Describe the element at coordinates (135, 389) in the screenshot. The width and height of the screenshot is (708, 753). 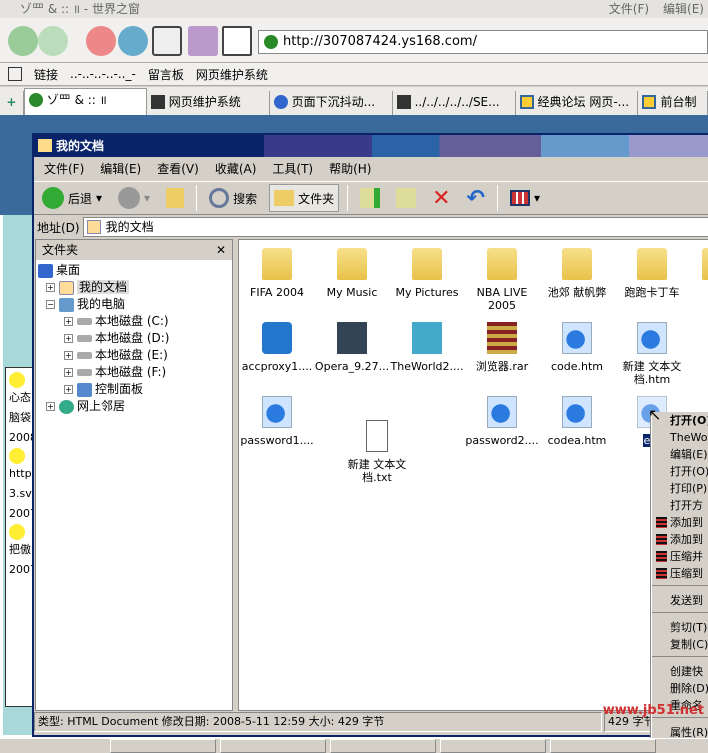
I see `tree-item-control-panel: + 控制面板` at that location.